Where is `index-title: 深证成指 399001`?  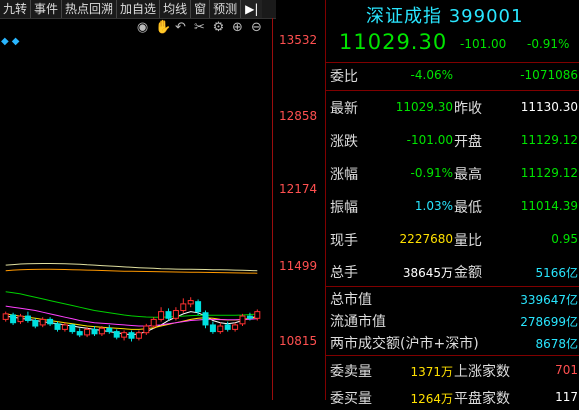
index-title: 深证成指 399001 is located at coordinates (445, 16).